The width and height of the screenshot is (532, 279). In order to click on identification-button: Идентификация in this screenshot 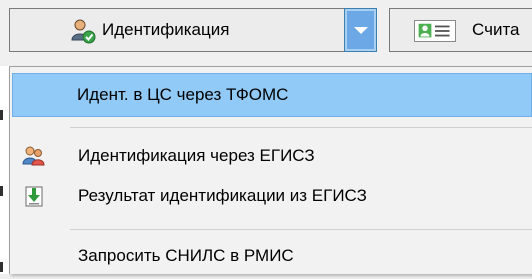, I will do `click(177, 30)`.